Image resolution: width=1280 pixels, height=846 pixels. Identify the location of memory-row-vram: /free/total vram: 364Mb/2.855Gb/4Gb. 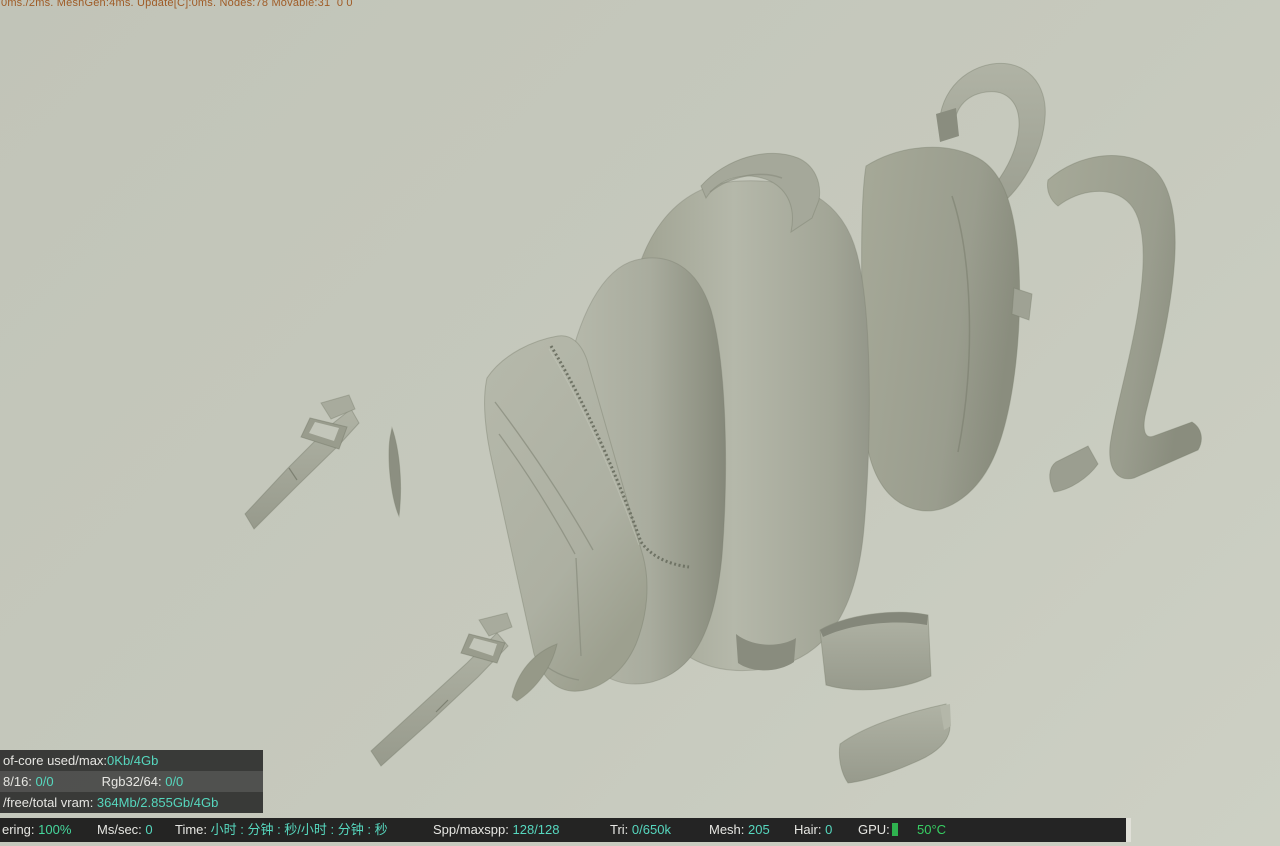
(131, 802).